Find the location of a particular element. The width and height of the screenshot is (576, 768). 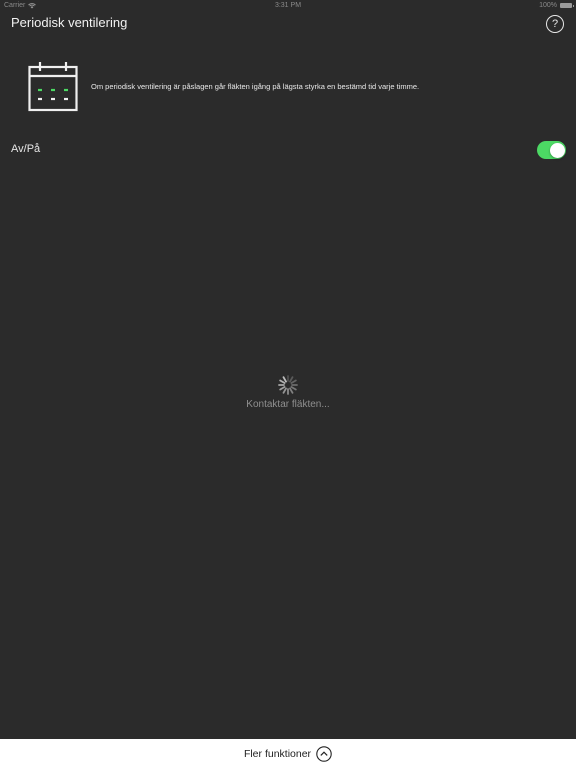

loading-spinner-icon is located at coordinates (288, 385).